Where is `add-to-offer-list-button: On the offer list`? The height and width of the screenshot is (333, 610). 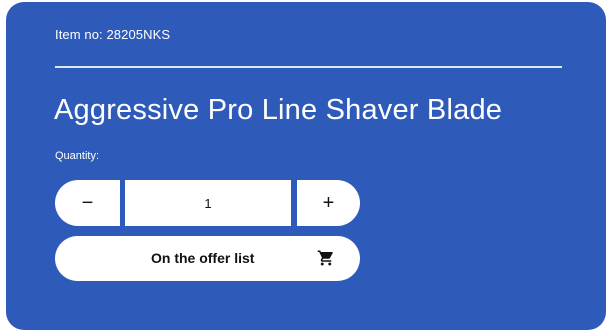 add-to-offer-list-button: On the offer list is located at coordinates (207, 258).